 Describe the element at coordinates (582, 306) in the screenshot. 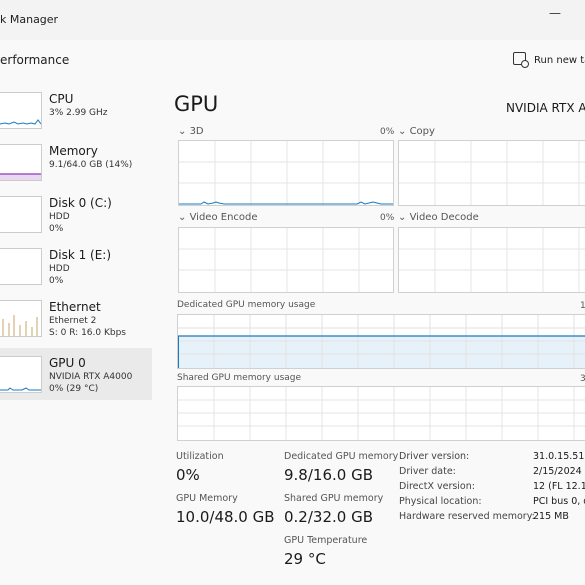

I see `dedicated-memory-max: 1` at that location.